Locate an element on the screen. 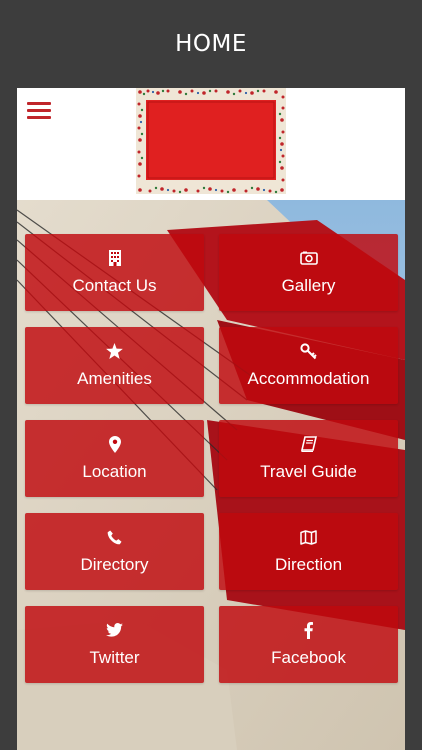 This screenshot has height=750, width=422. twitter-icon is located at coordinates (114, 630).